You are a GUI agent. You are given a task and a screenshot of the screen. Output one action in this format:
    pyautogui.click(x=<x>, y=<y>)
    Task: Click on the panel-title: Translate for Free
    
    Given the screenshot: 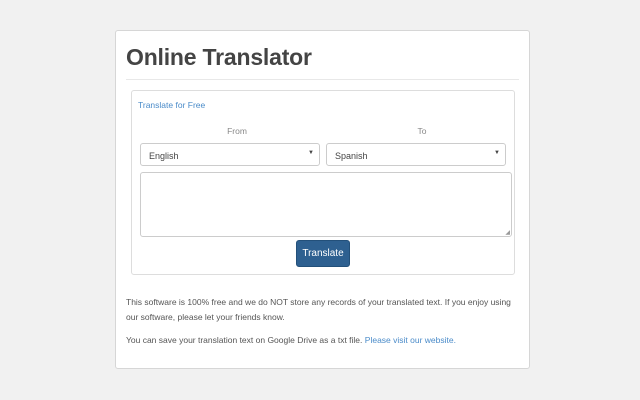 What is the action you would take?
    pyautogui.click(x=172, y=105)
    